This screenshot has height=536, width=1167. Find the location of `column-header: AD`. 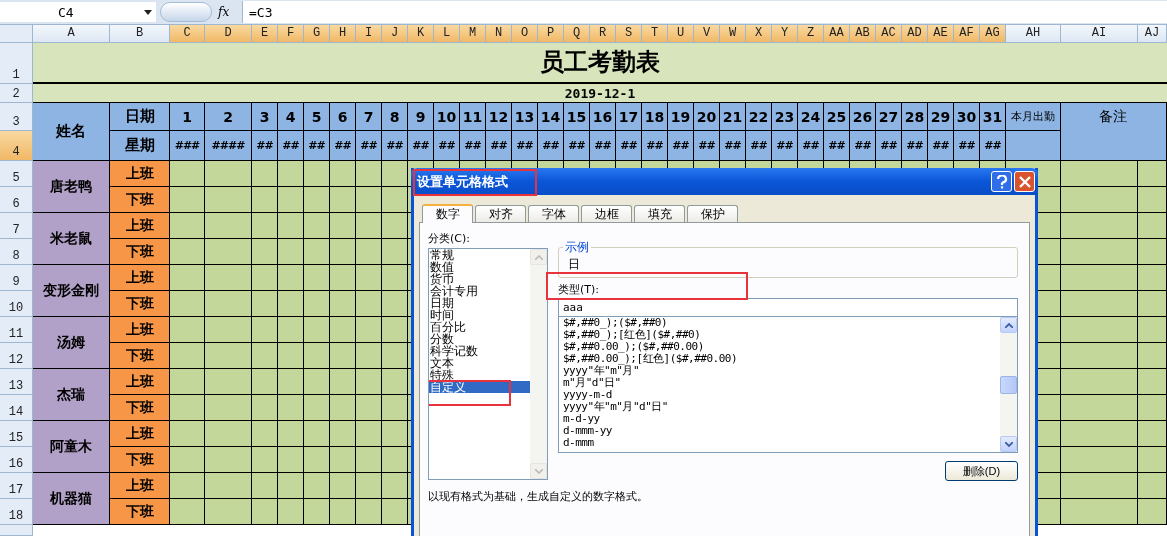

column-header: AD is located at coordinates (915, 34).